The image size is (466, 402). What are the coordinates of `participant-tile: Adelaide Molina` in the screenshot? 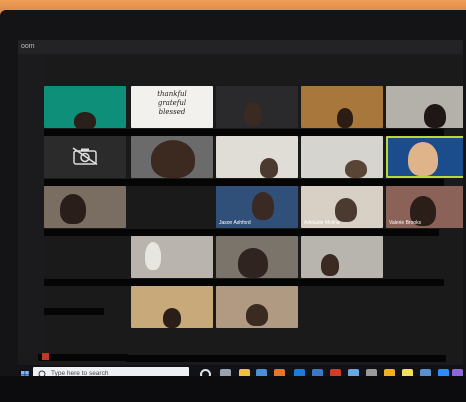 It's located at (342, 207).